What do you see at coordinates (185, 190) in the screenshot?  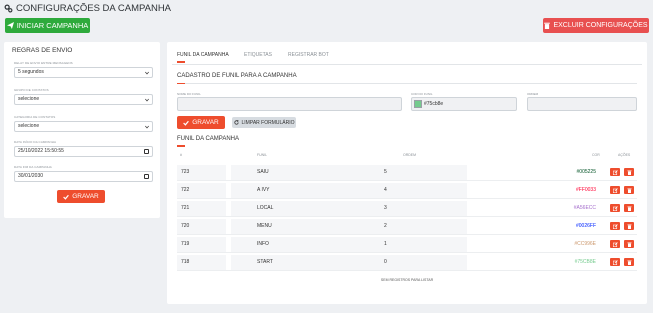 I see `row-id: 722` at bounding box center [185, 190].